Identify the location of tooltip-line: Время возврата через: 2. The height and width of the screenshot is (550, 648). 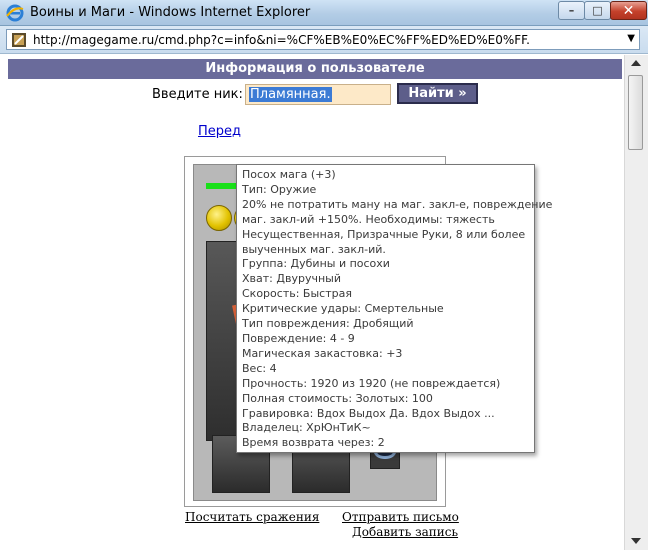
(313, 443).